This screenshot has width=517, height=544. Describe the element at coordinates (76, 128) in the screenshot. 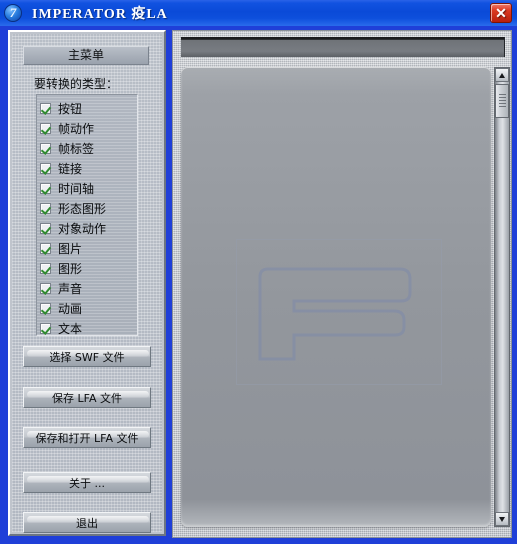

I see `conversion-type-label: 帧动作` at that location.